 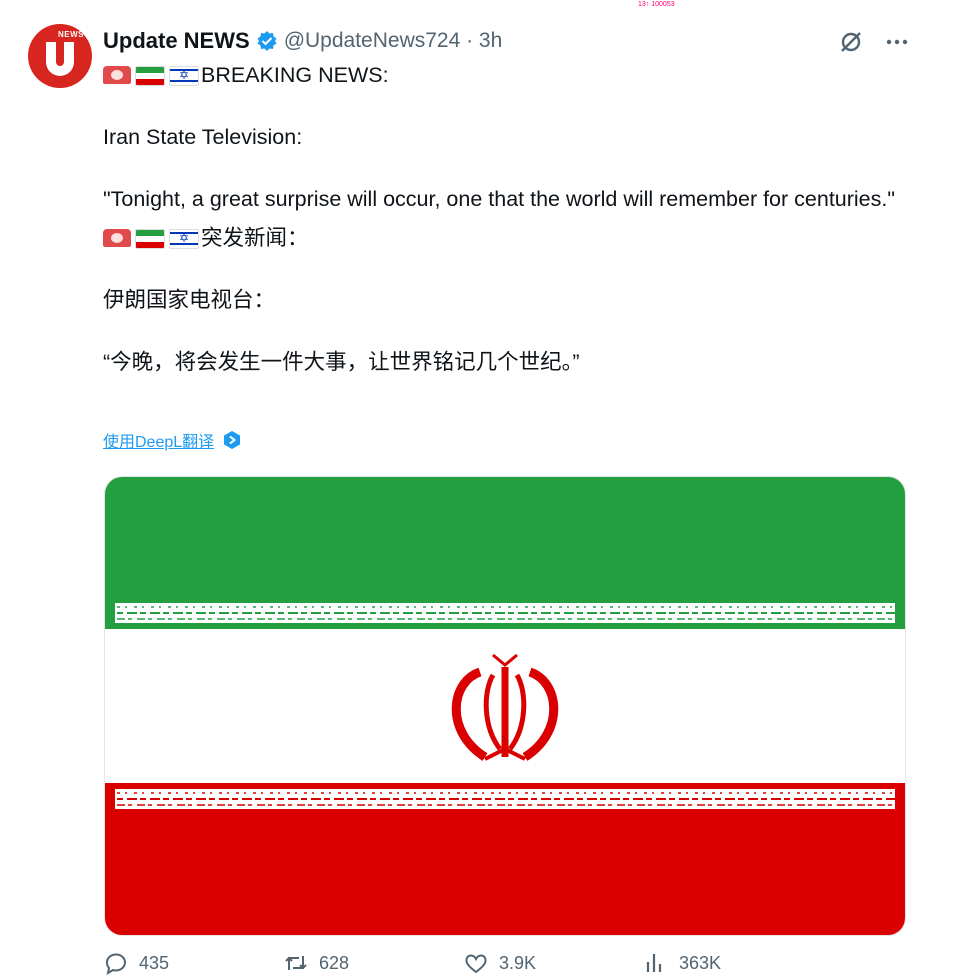 I want to click on avatar-logo-icon, so click(x=60, y=59).